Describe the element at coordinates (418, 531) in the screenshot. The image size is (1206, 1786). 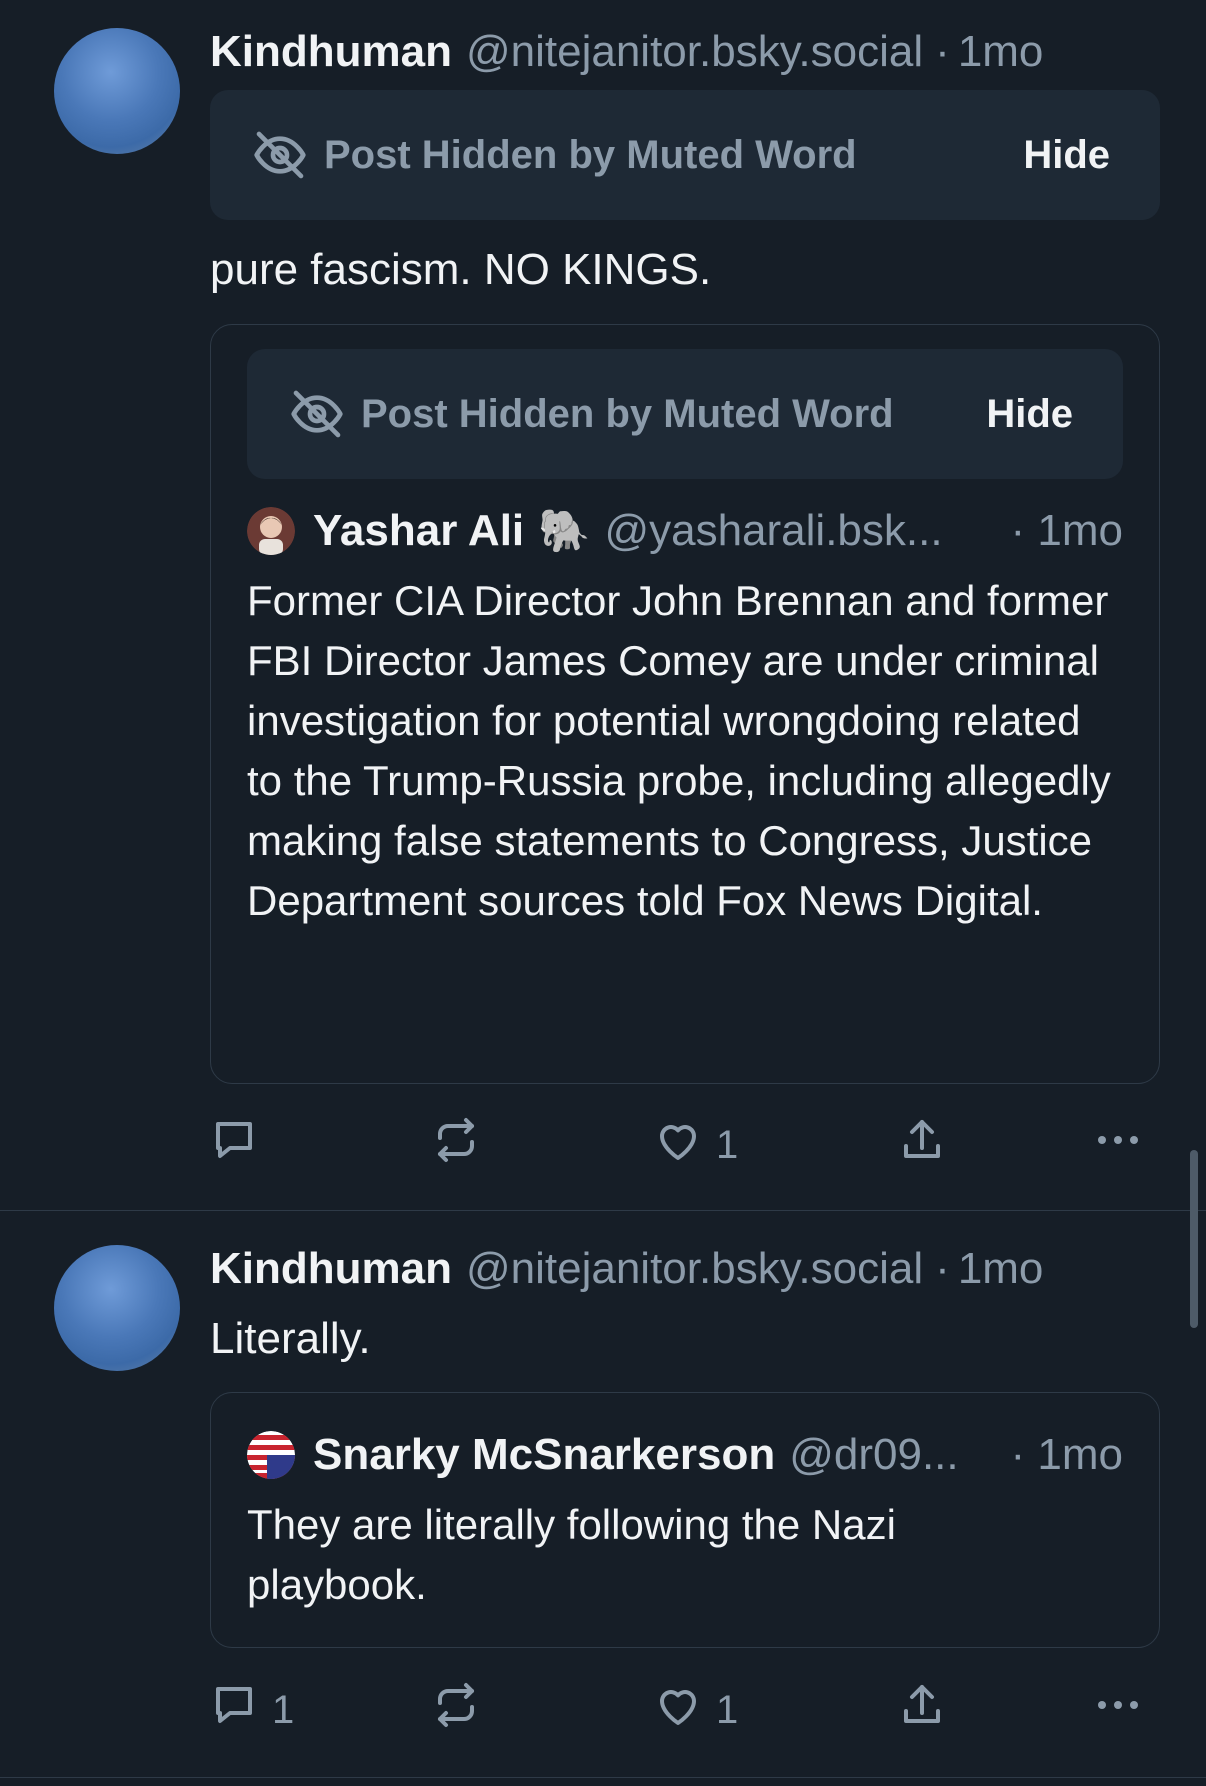
I see `quoted-author-name: Yashar Ali` at that location.